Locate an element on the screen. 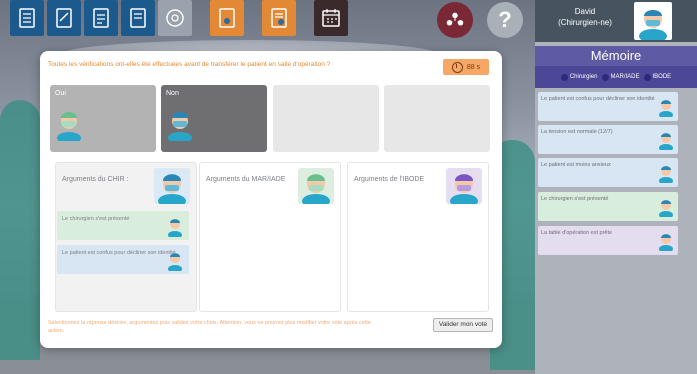  memory-card: Le patient est moins anxieux is located at coordinates (608, 172).